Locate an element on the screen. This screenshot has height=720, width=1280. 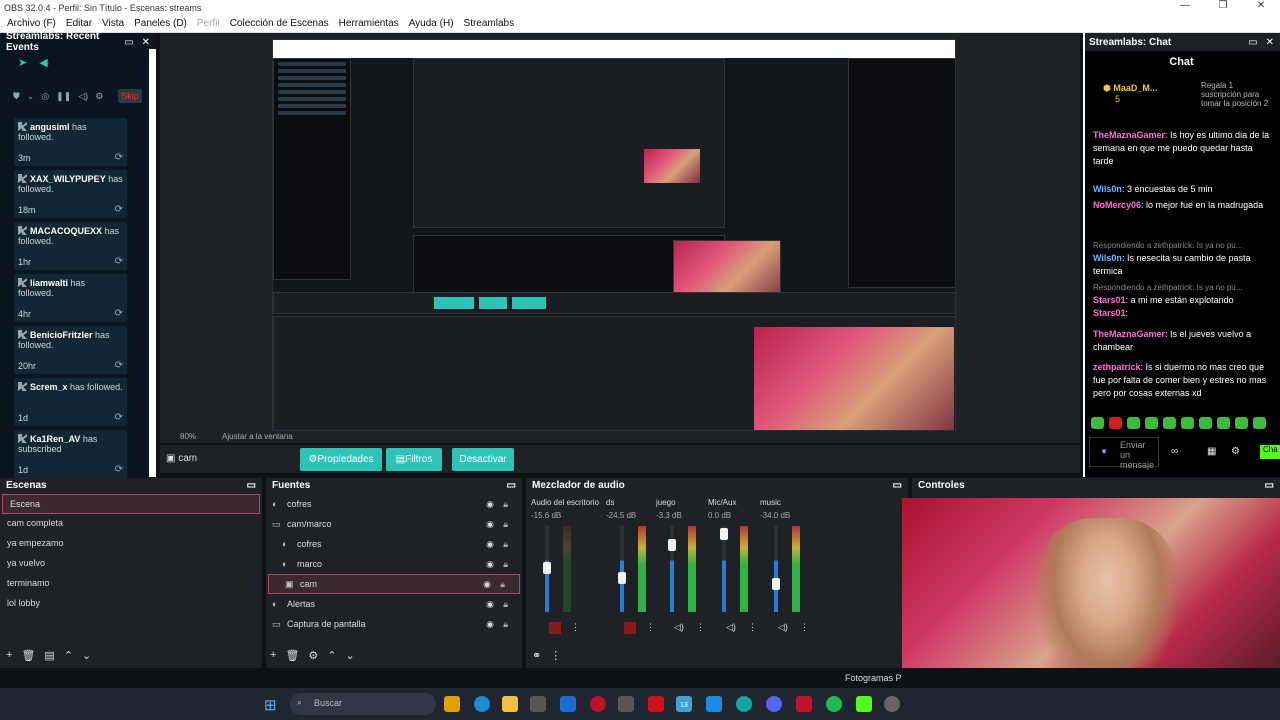
filter-icon: ▤ is located at coordinates (49, 655).